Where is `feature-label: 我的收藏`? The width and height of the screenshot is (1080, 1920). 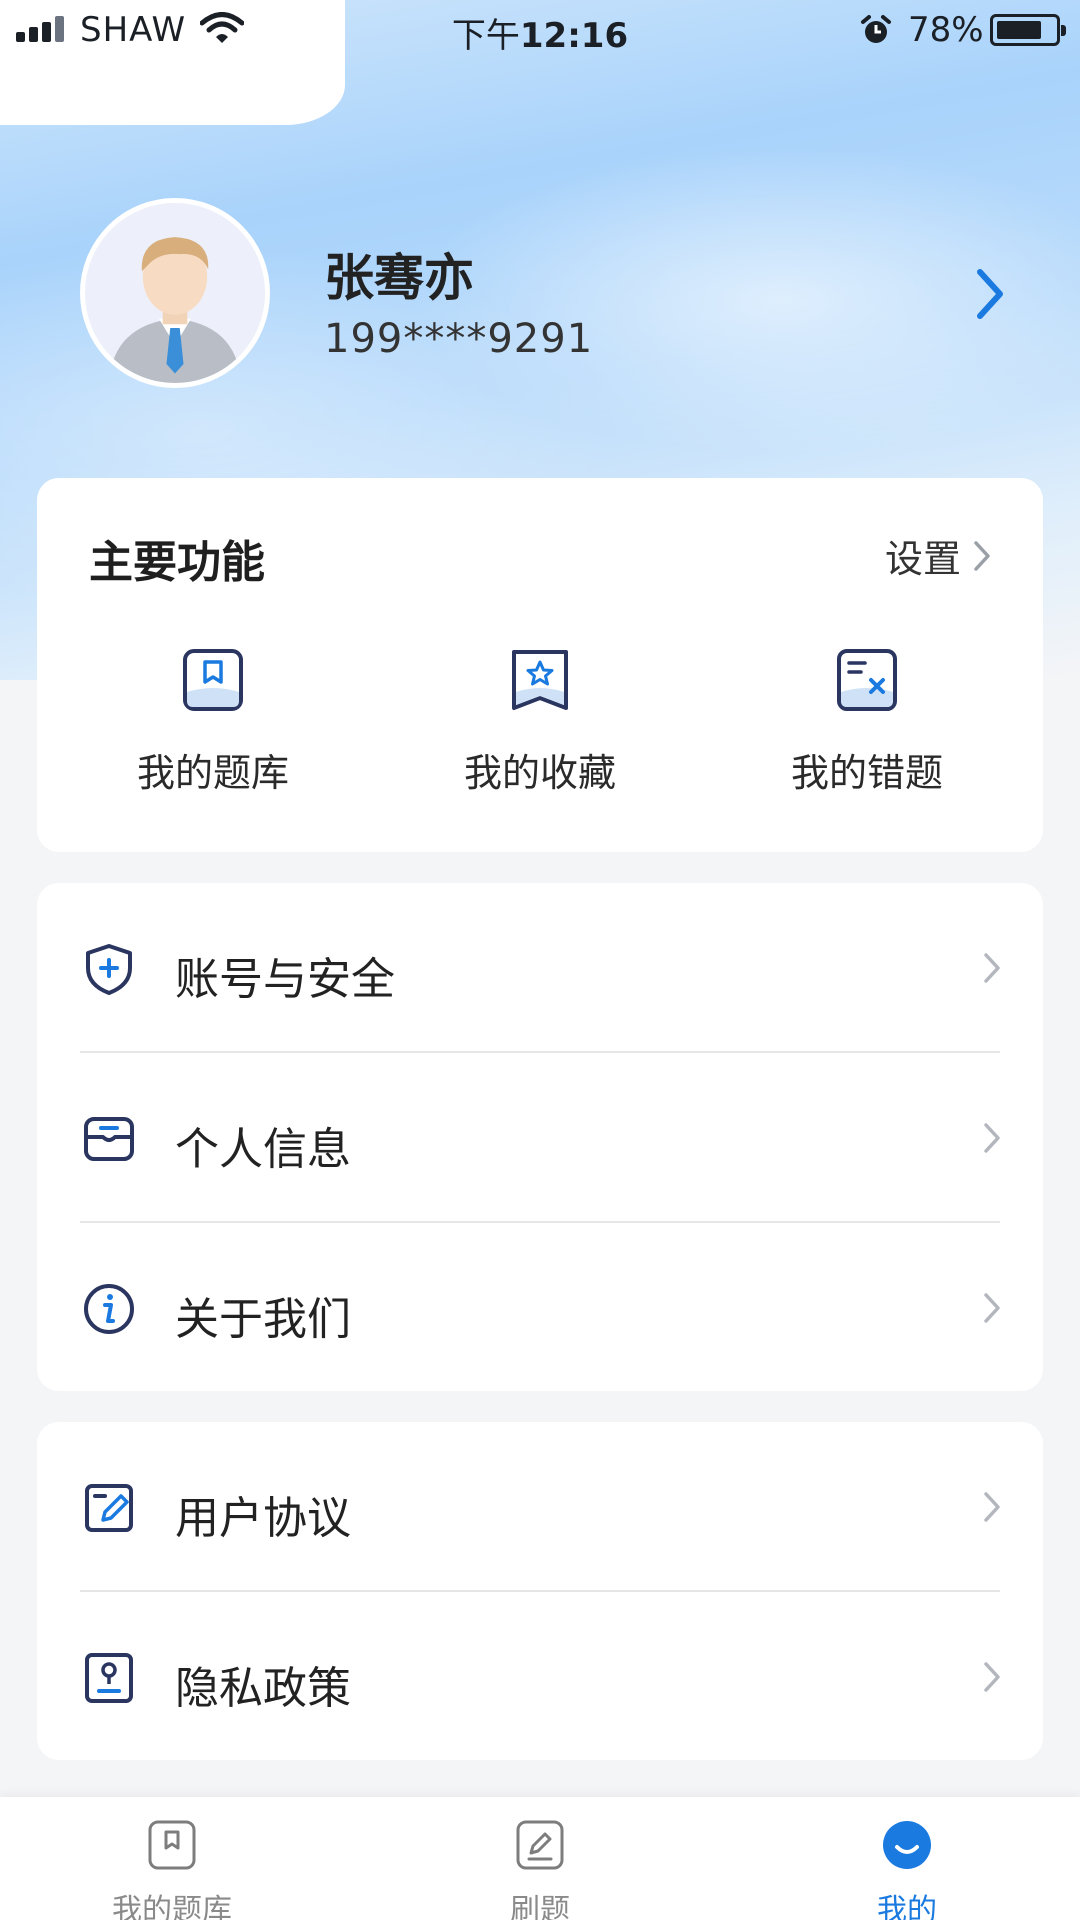
feature-label: 我的收藏 is located at coordinates (539, 773).